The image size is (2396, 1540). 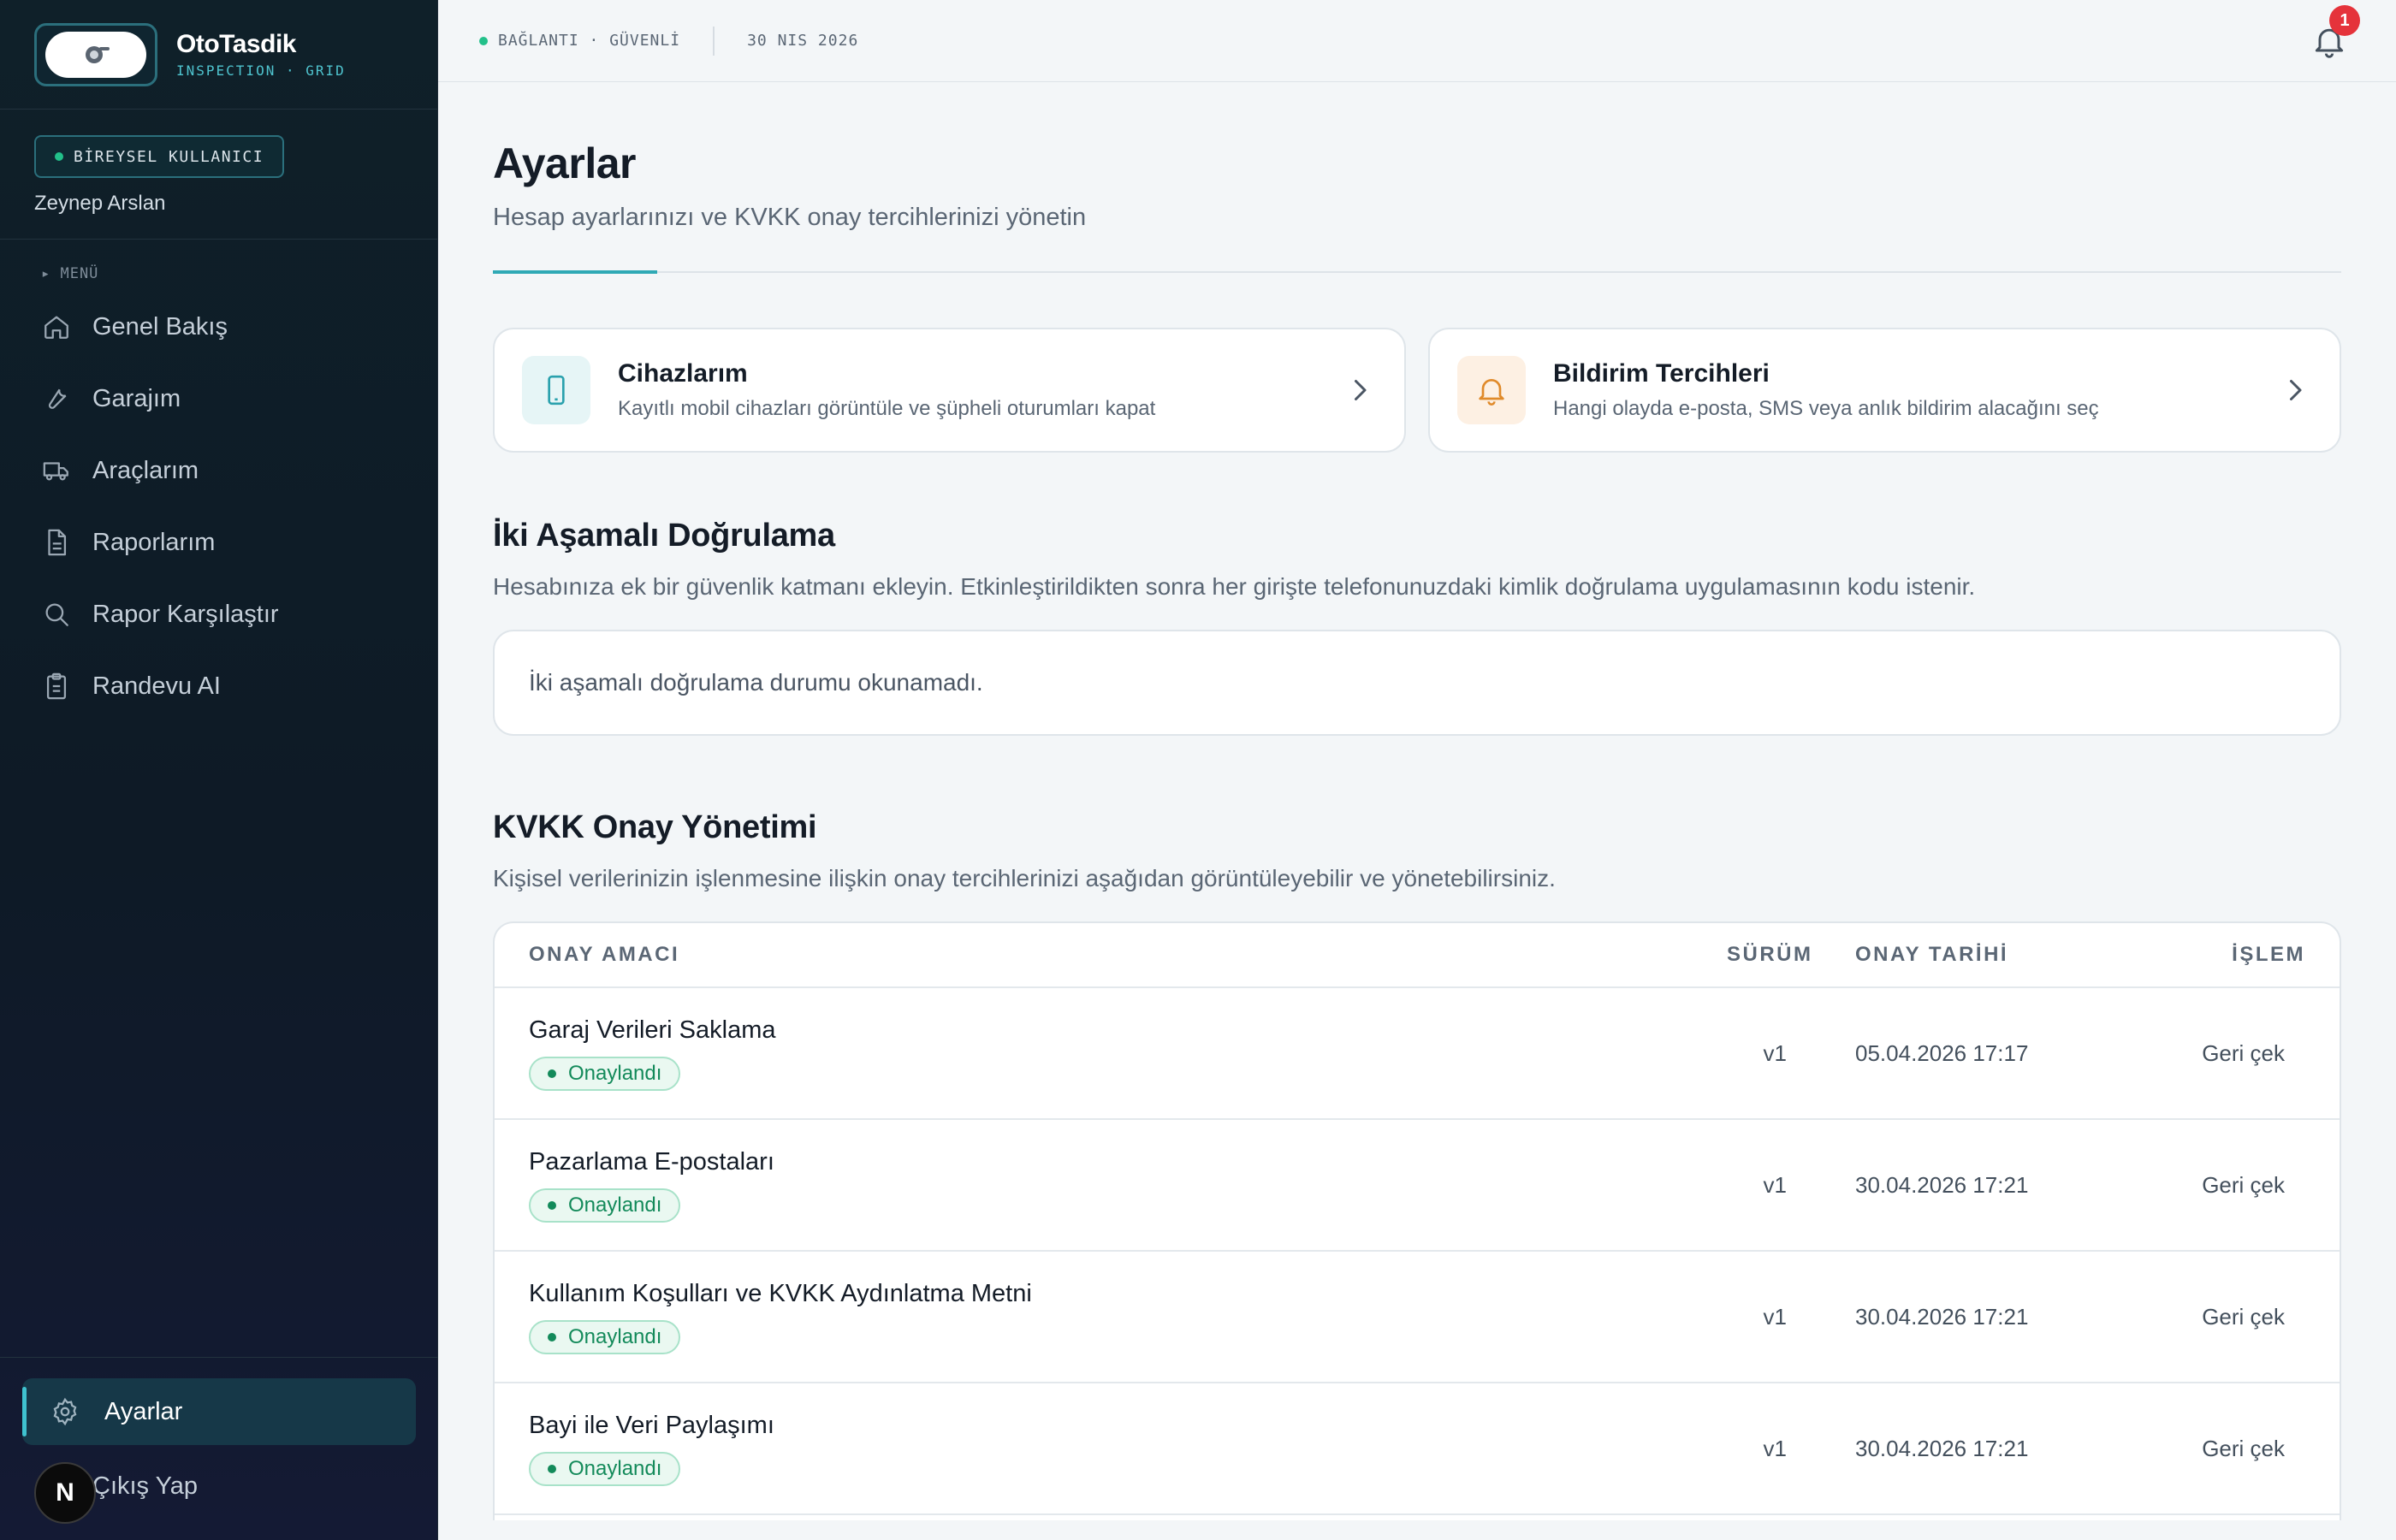 What do you see at coordinates (219, 1487) in the screenshot?
I see `logout-button: N Çıkış Yap` at bounding box center [219, 1487].